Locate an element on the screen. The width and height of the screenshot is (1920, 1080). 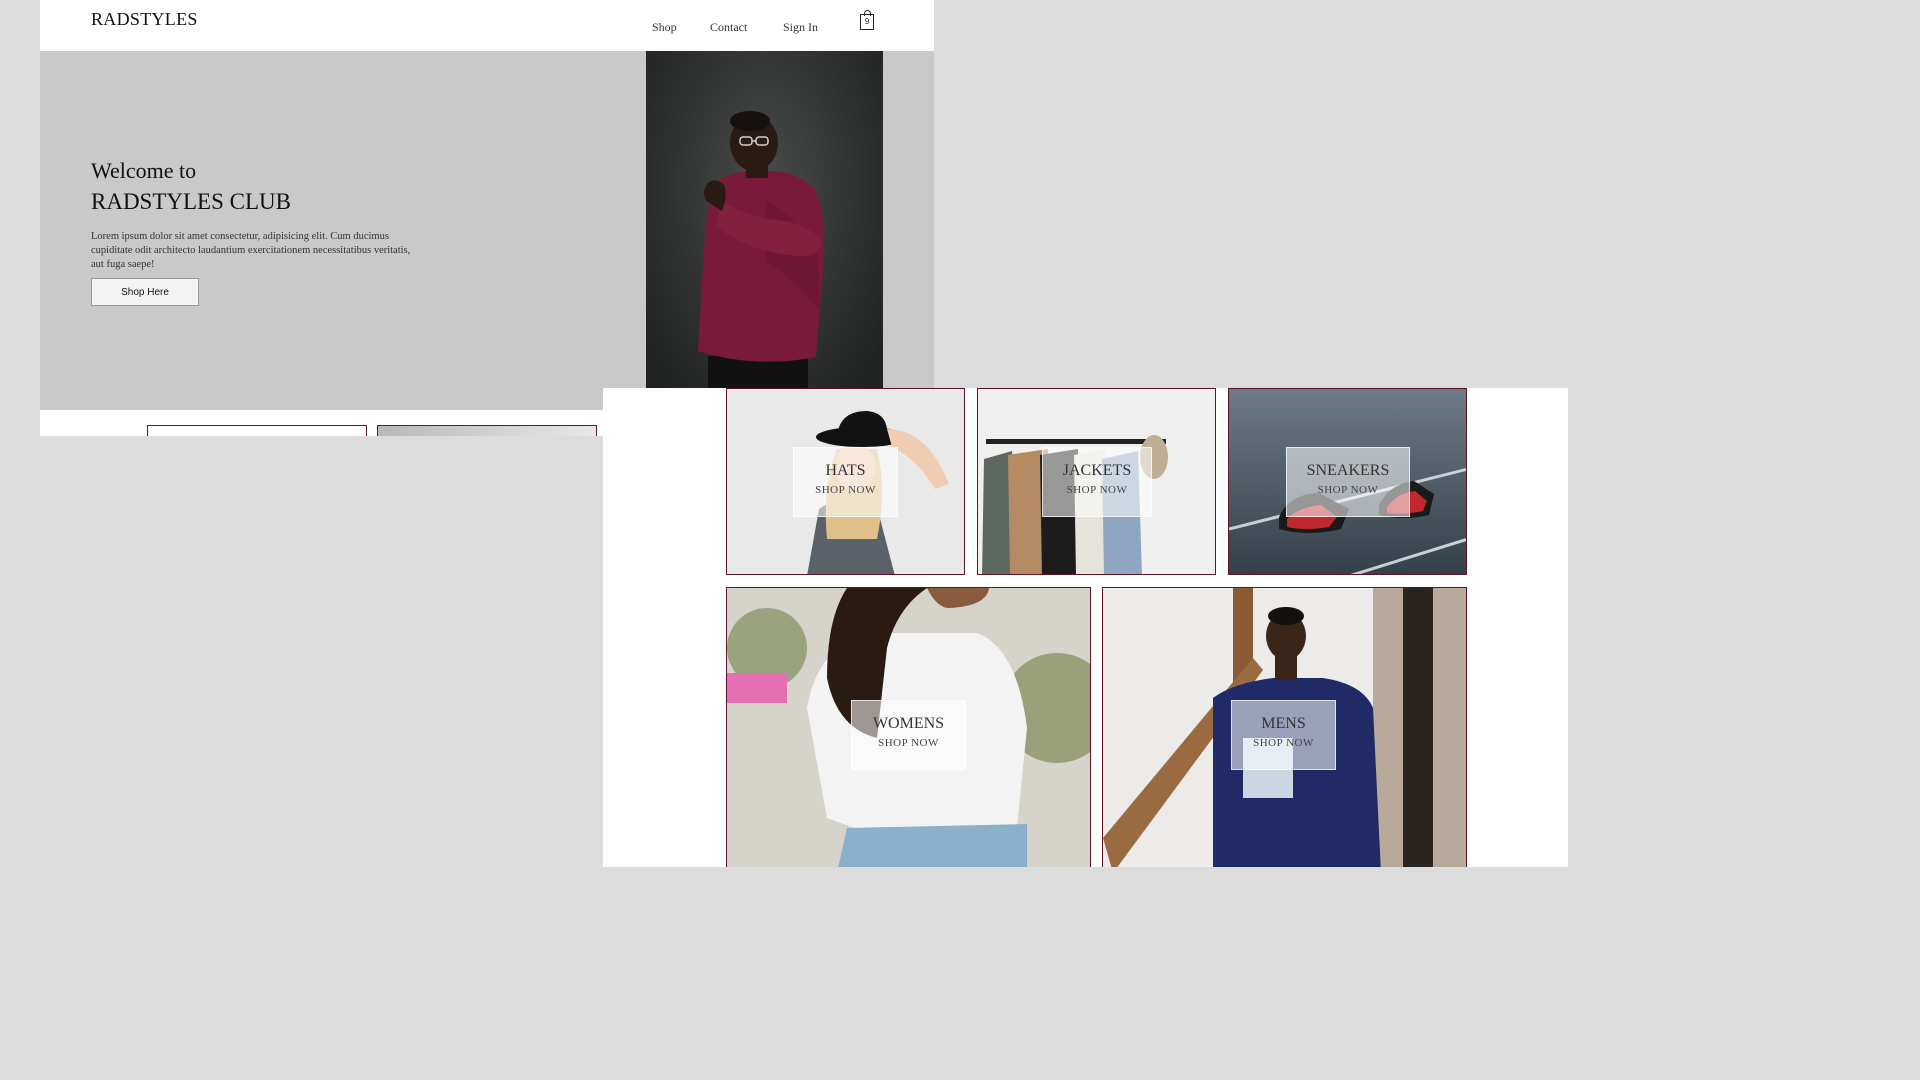
hero-model-photo is located at coordinates (764, 219).